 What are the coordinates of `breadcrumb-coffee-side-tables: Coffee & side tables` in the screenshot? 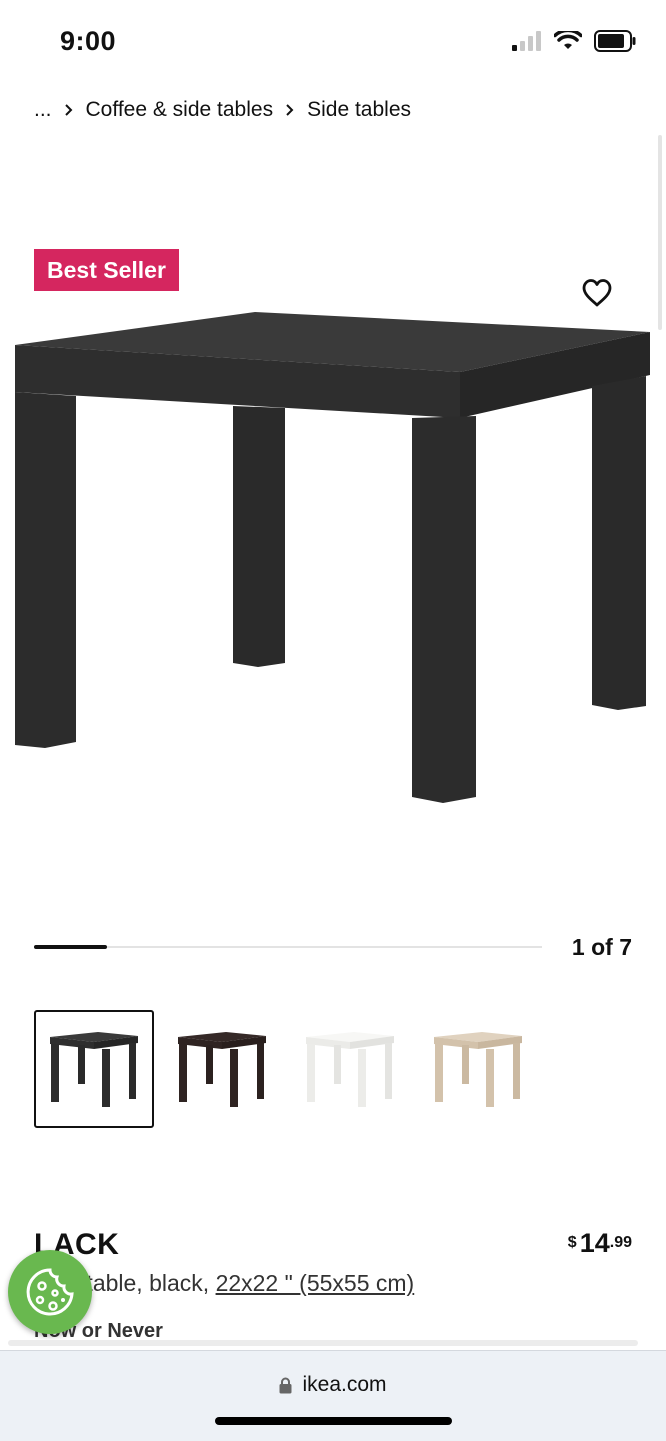 It's located at (180, 110).